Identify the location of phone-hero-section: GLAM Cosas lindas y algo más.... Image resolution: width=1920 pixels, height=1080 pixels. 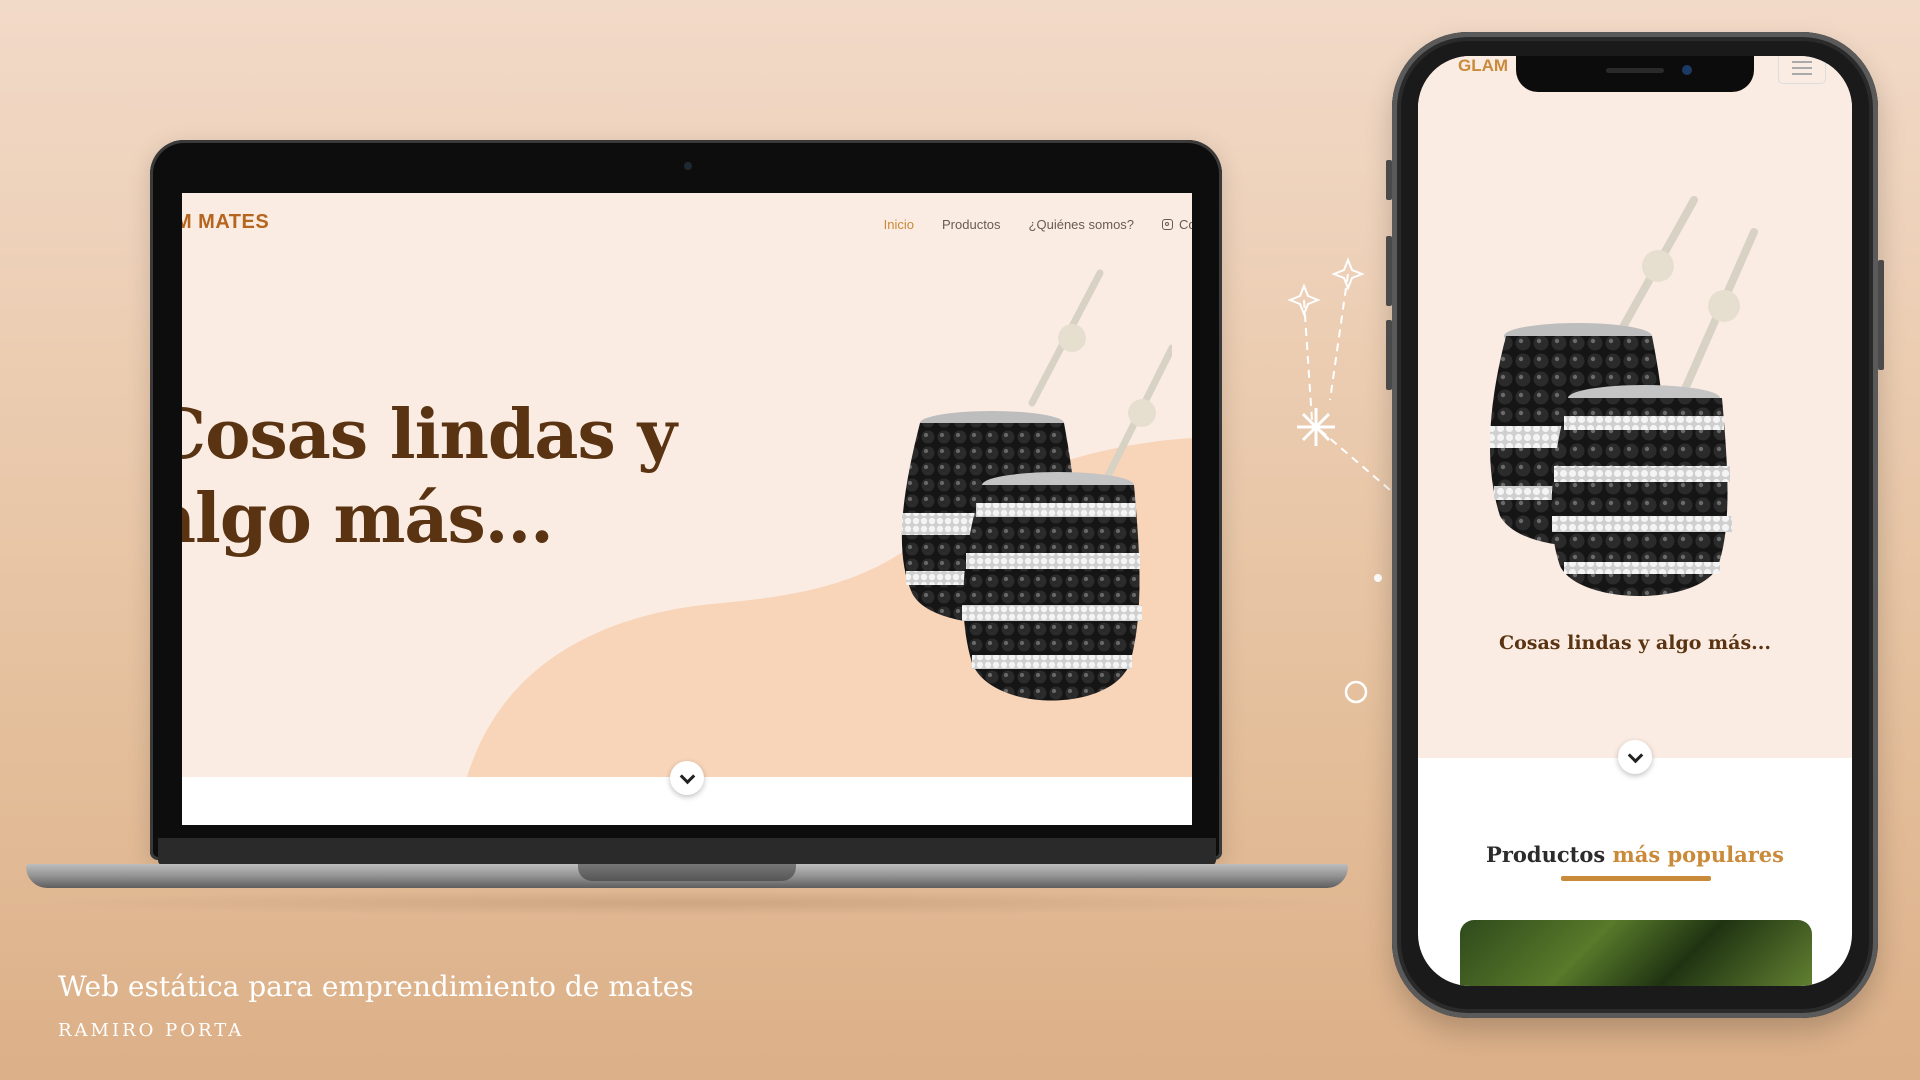
(1635, 407).